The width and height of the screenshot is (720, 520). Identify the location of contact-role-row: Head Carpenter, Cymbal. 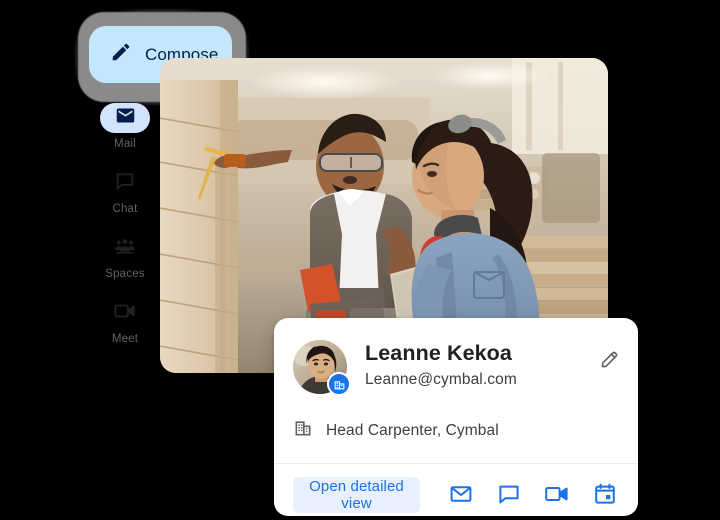
(456, 430).